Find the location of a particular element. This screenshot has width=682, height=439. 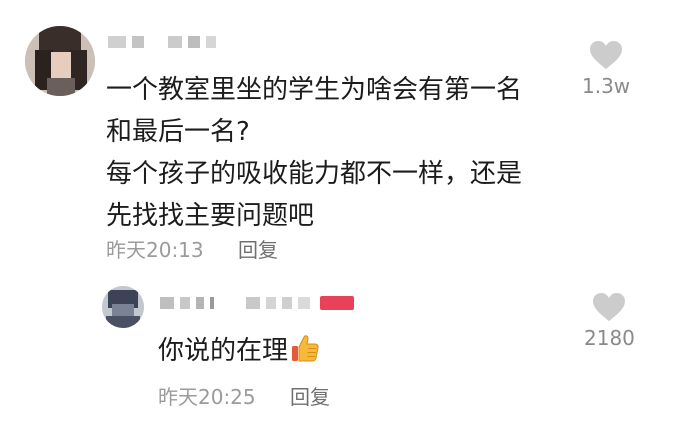

like-button: 2180 is located at coordinates (609, 321).